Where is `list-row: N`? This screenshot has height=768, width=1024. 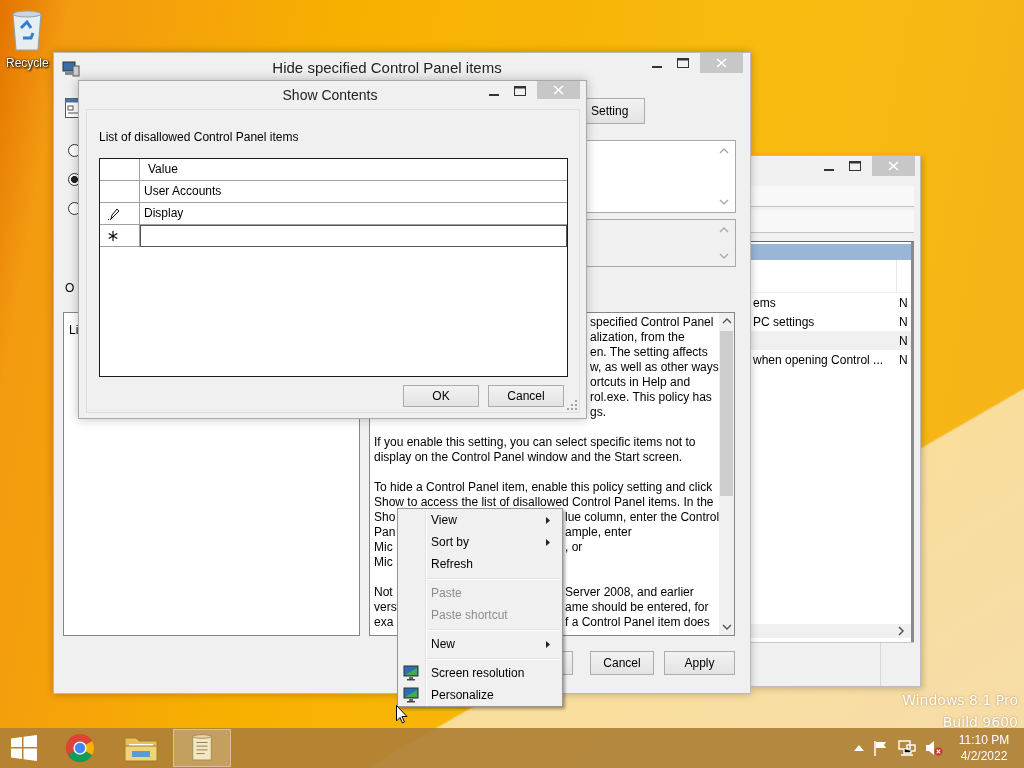
list-row: N is located at coordinates (830, 340).